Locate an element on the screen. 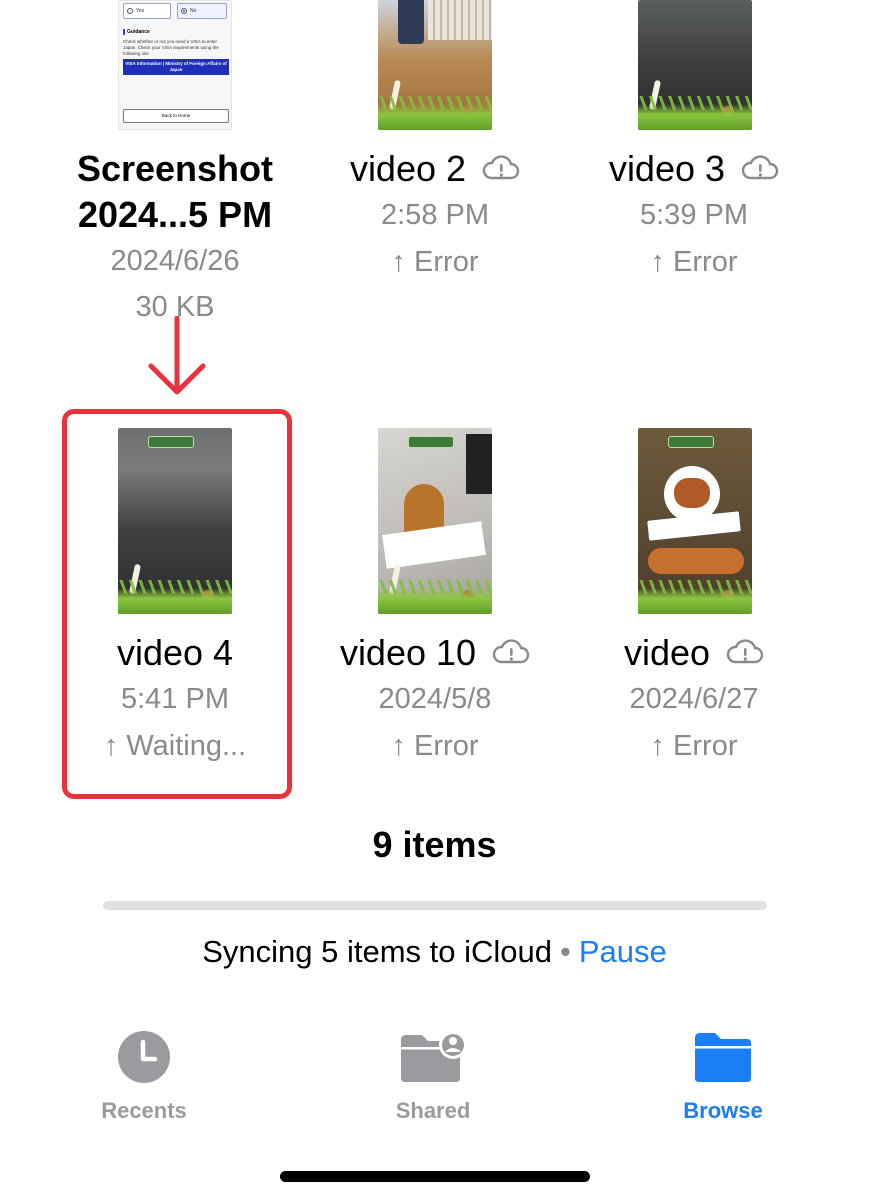 This screenshot has height=1200, width=869. person-image is located at coordinates (411, 22).